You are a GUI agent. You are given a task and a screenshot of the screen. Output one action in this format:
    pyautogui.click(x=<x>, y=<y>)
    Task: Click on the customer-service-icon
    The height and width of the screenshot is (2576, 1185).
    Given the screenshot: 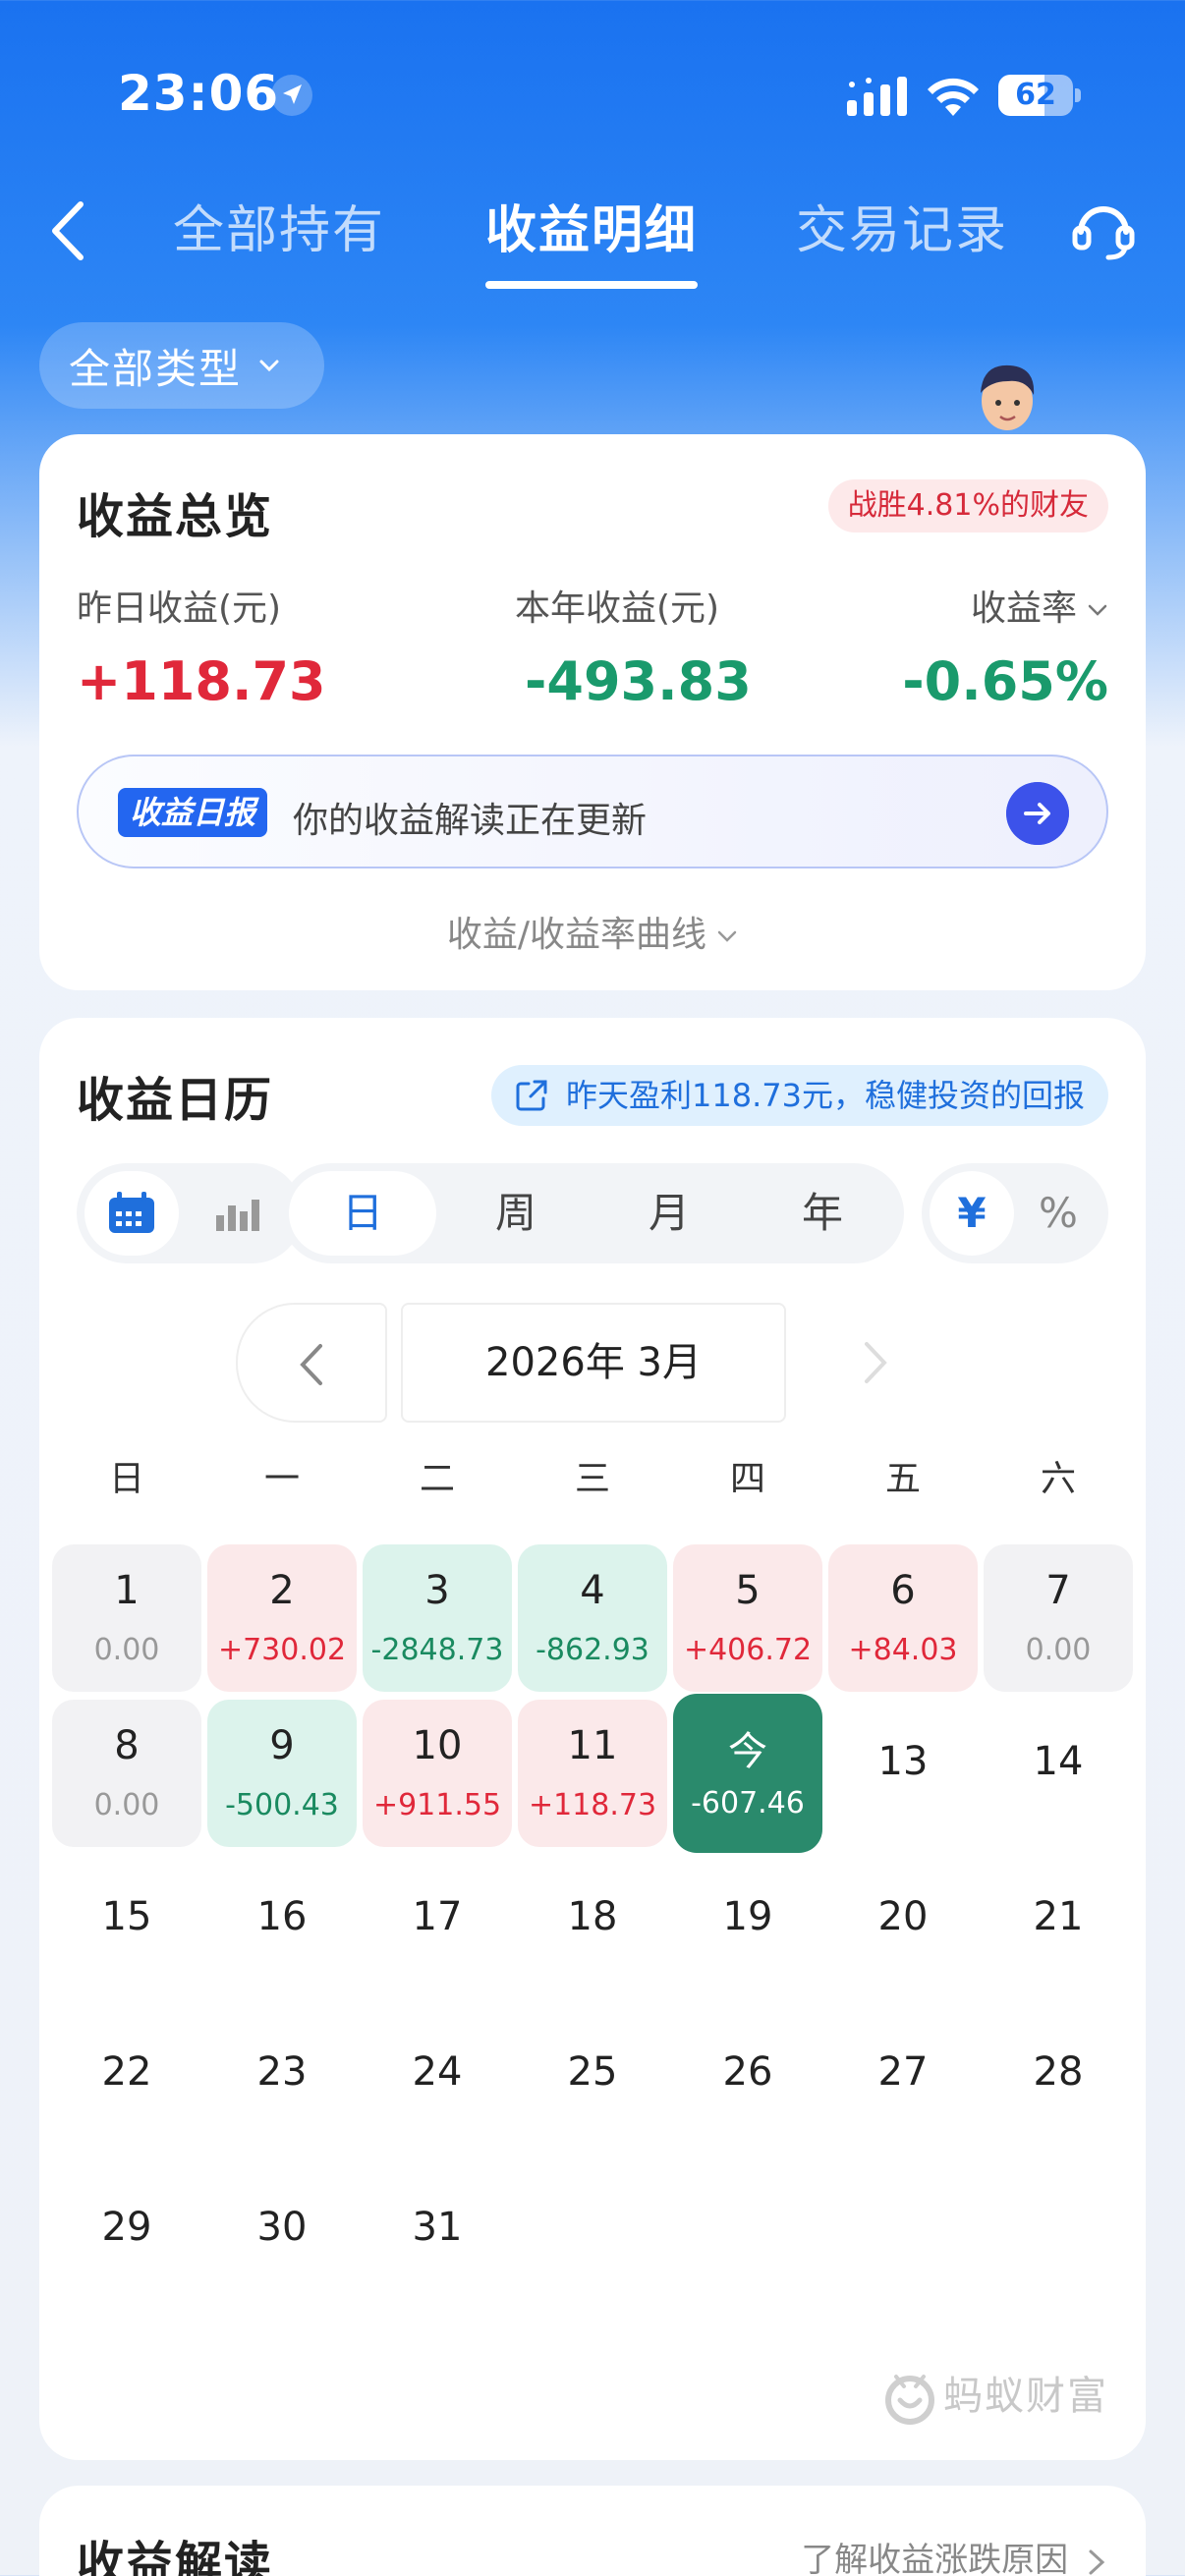 What is the action you would take?
    pyautogui.click(x=1104, y=229)
    